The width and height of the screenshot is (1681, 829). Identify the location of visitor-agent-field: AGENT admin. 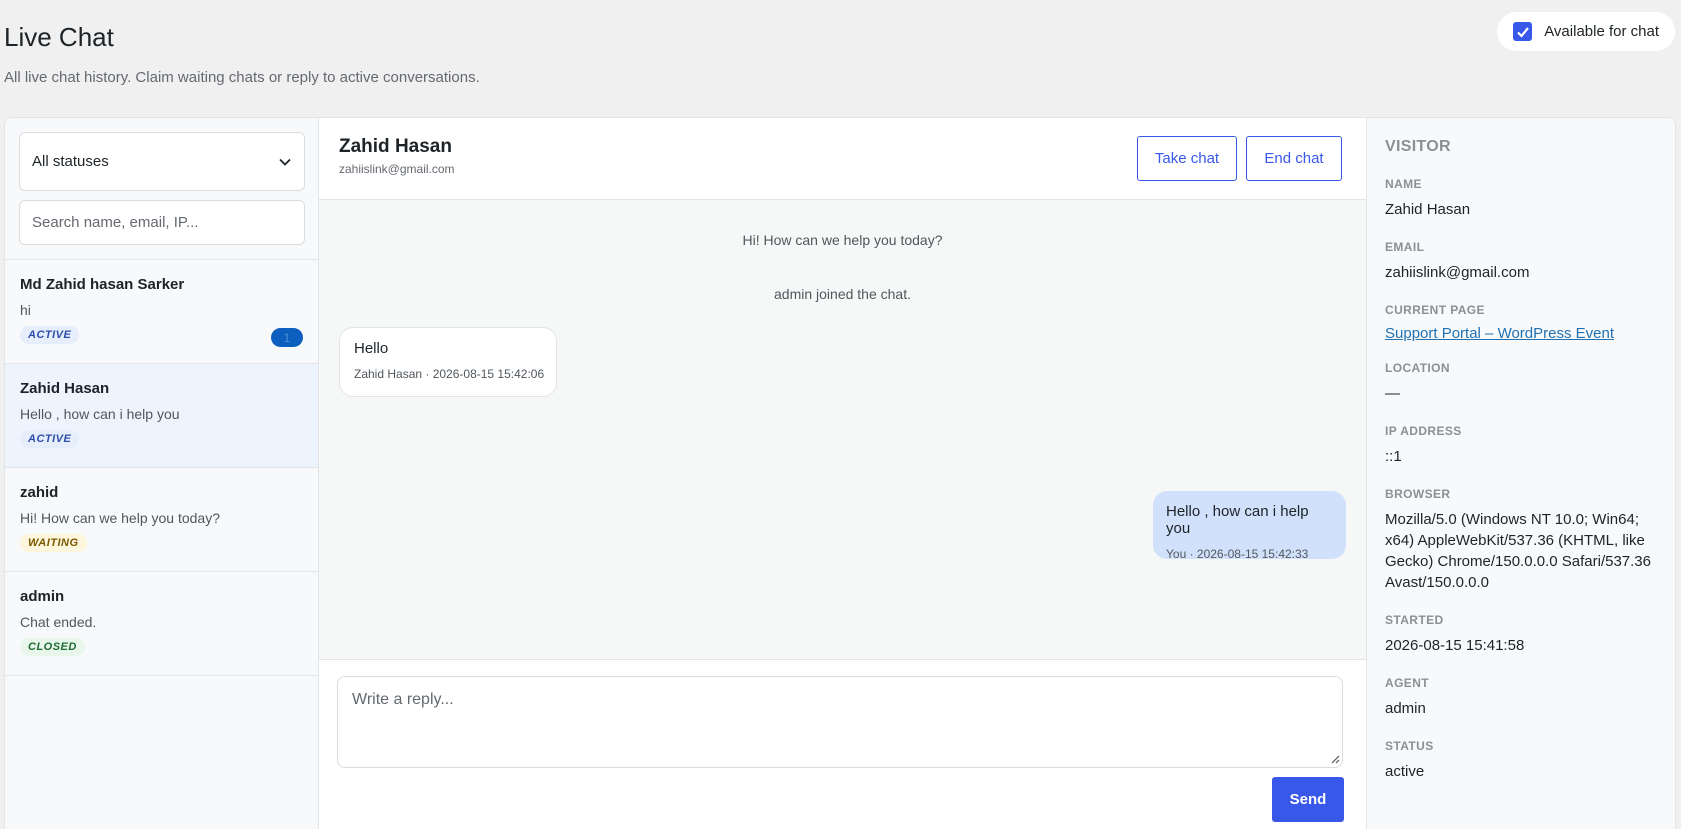
(1522, 697).